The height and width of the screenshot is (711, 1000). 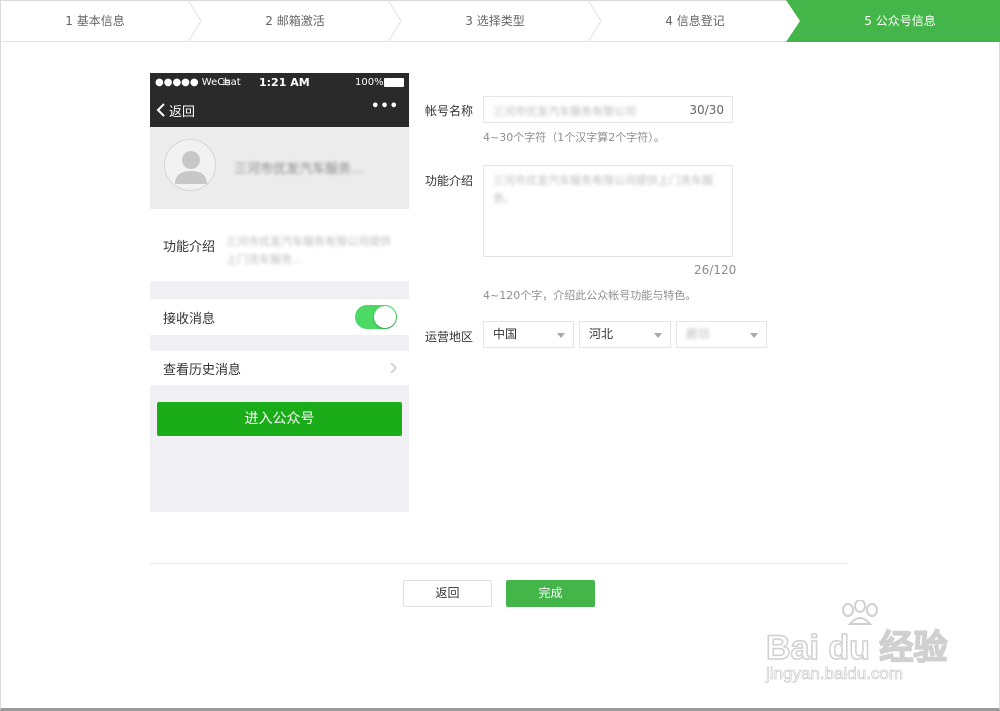 I want to click on history-messages-label: 查看历史消息, so click(x=202, y=370).